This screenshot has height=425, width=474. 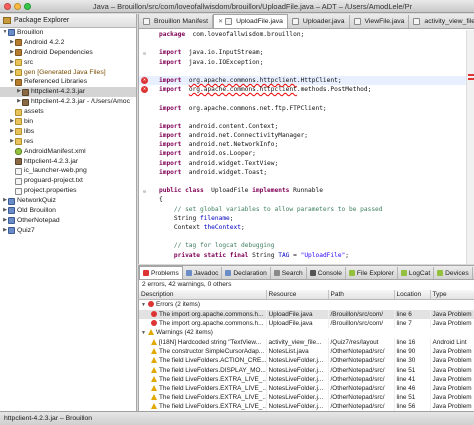 What do you see at coordinates (68, 102) in the screenshot?
I see `tree-item: ▶ httpclient-4.2.3.jar - /Users/Amoc` at bounding box center [68, 102].